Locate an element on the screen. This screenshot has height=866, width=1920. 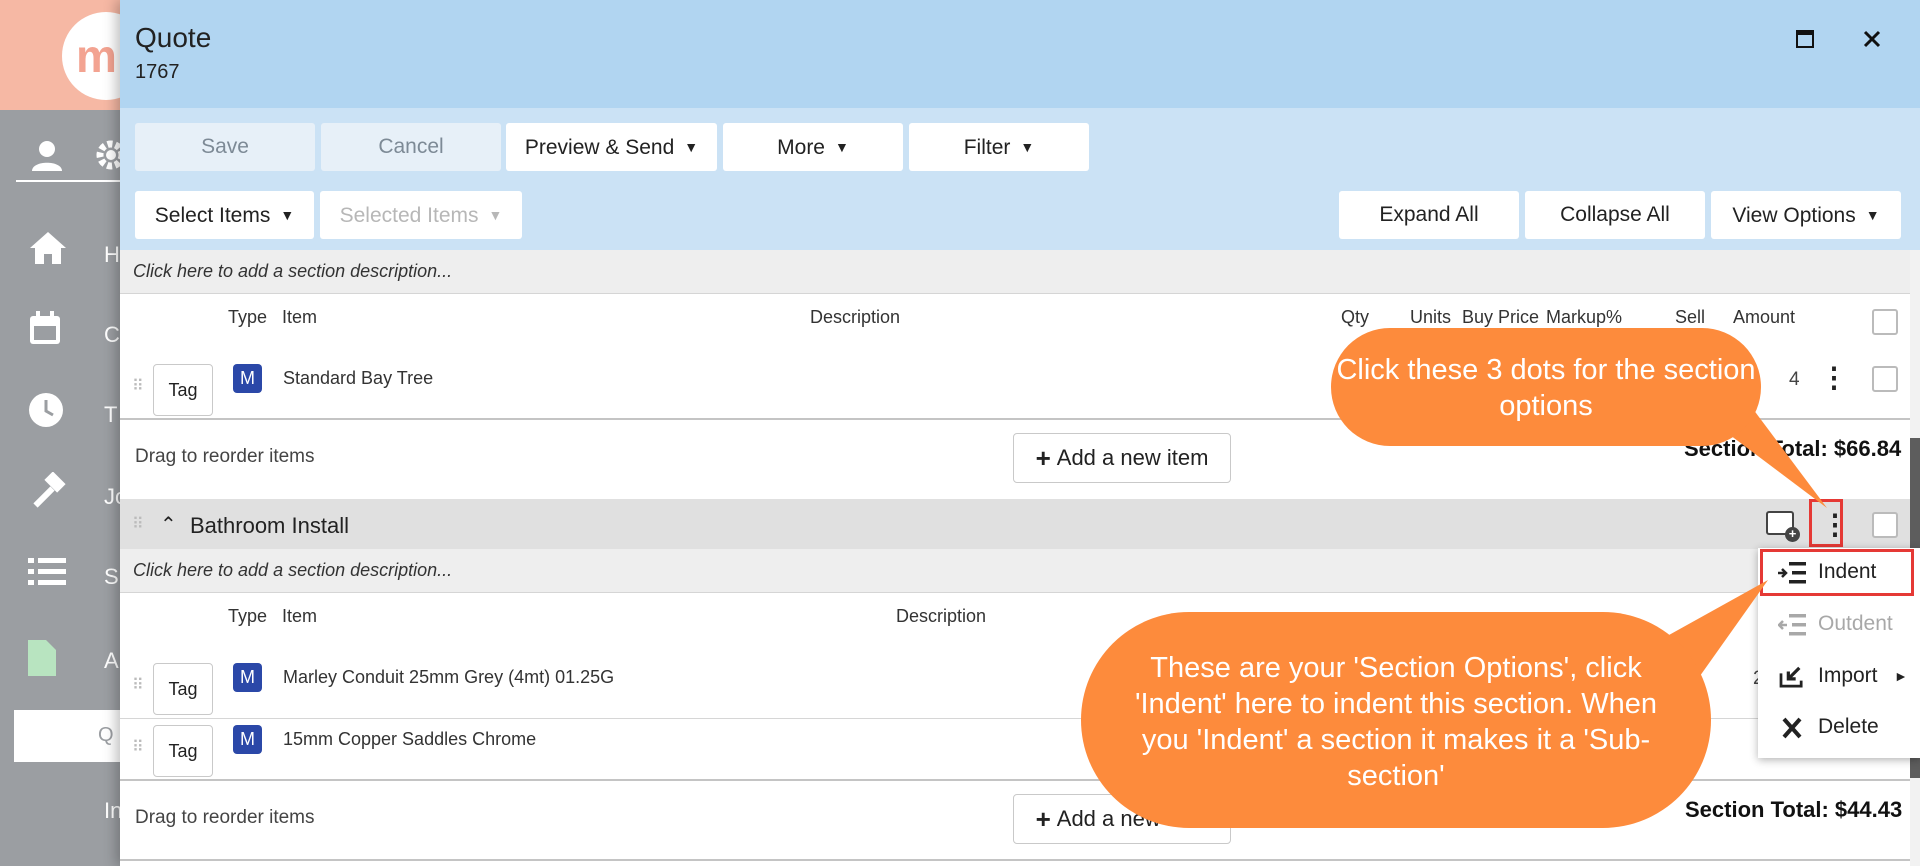
expand-all-label: Expand All is located at coordinates (1429, 214).